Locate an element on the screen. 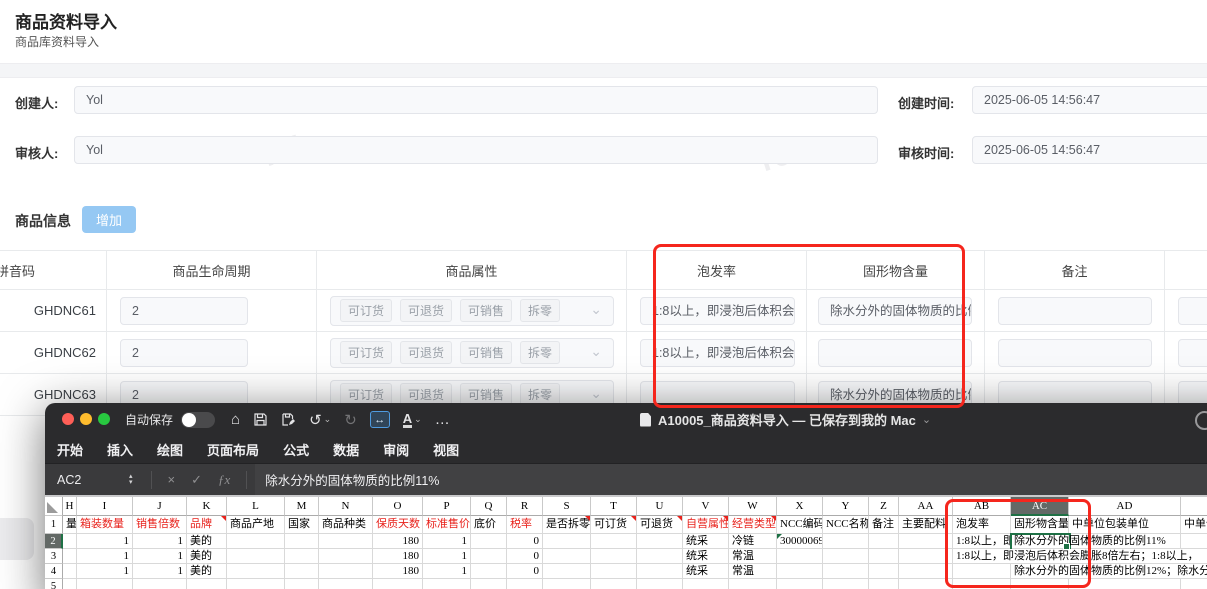 This screenshot has width=1207, height=589. cell-J1: 销售倍数 is located at coordinates (160, 525).